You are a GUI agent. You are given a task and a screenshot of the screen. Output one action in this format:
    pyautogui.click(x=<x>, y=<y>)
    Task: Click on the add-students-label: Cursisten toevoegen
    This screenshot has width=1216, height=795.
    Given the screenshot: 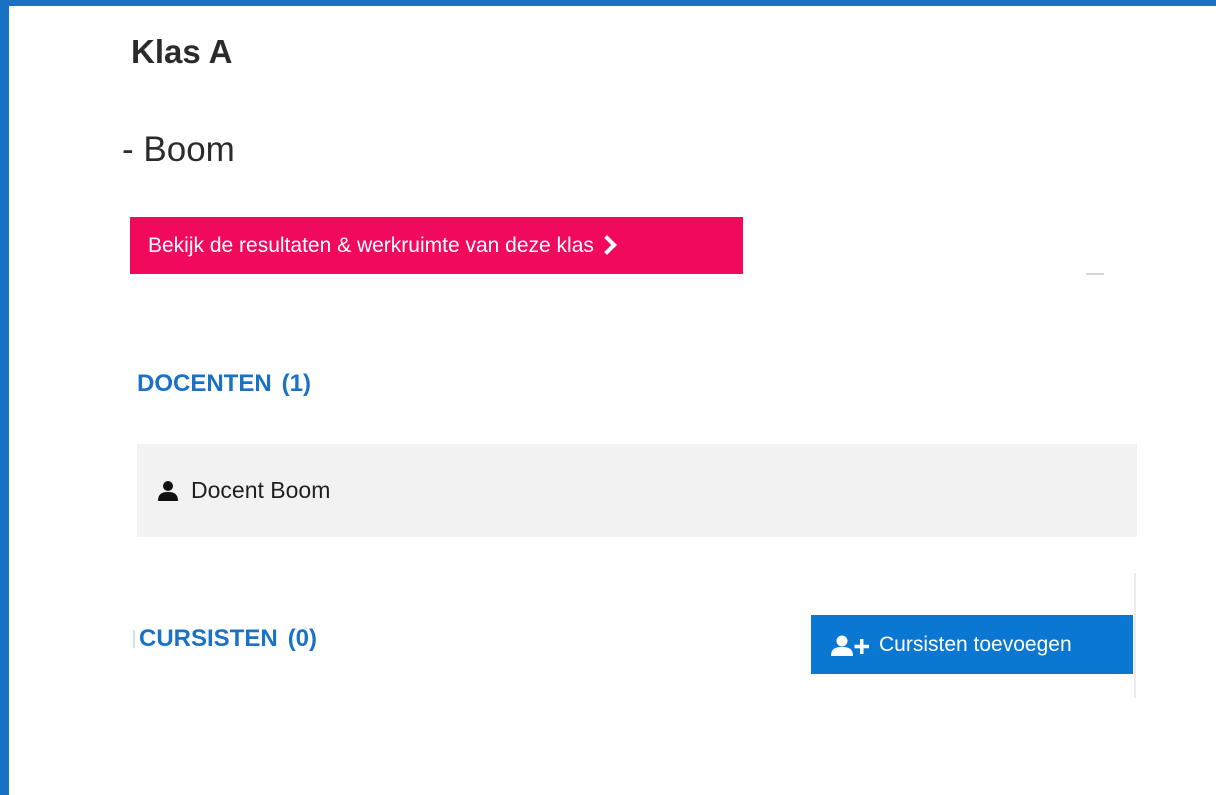 What is the action you would take?
    pyautogui.click(x=975, y=644)
    